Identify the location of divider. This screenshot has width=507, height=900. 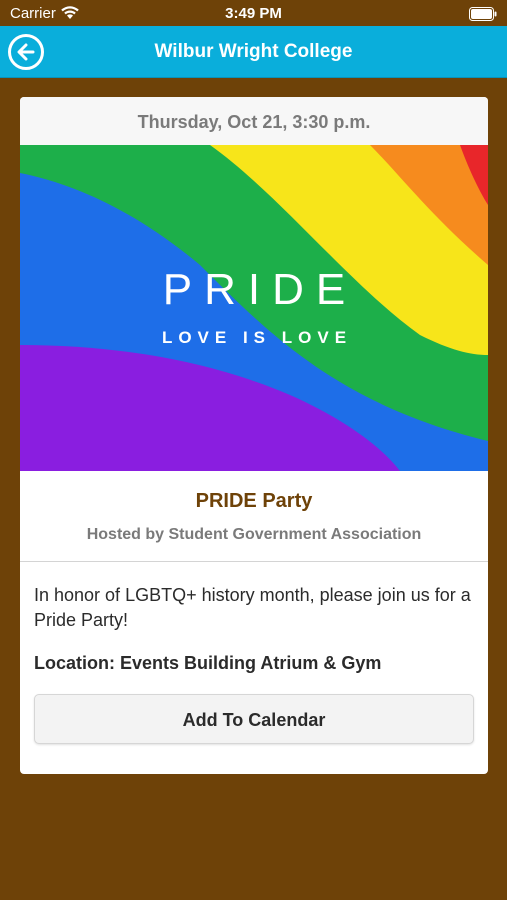
(254, 561).